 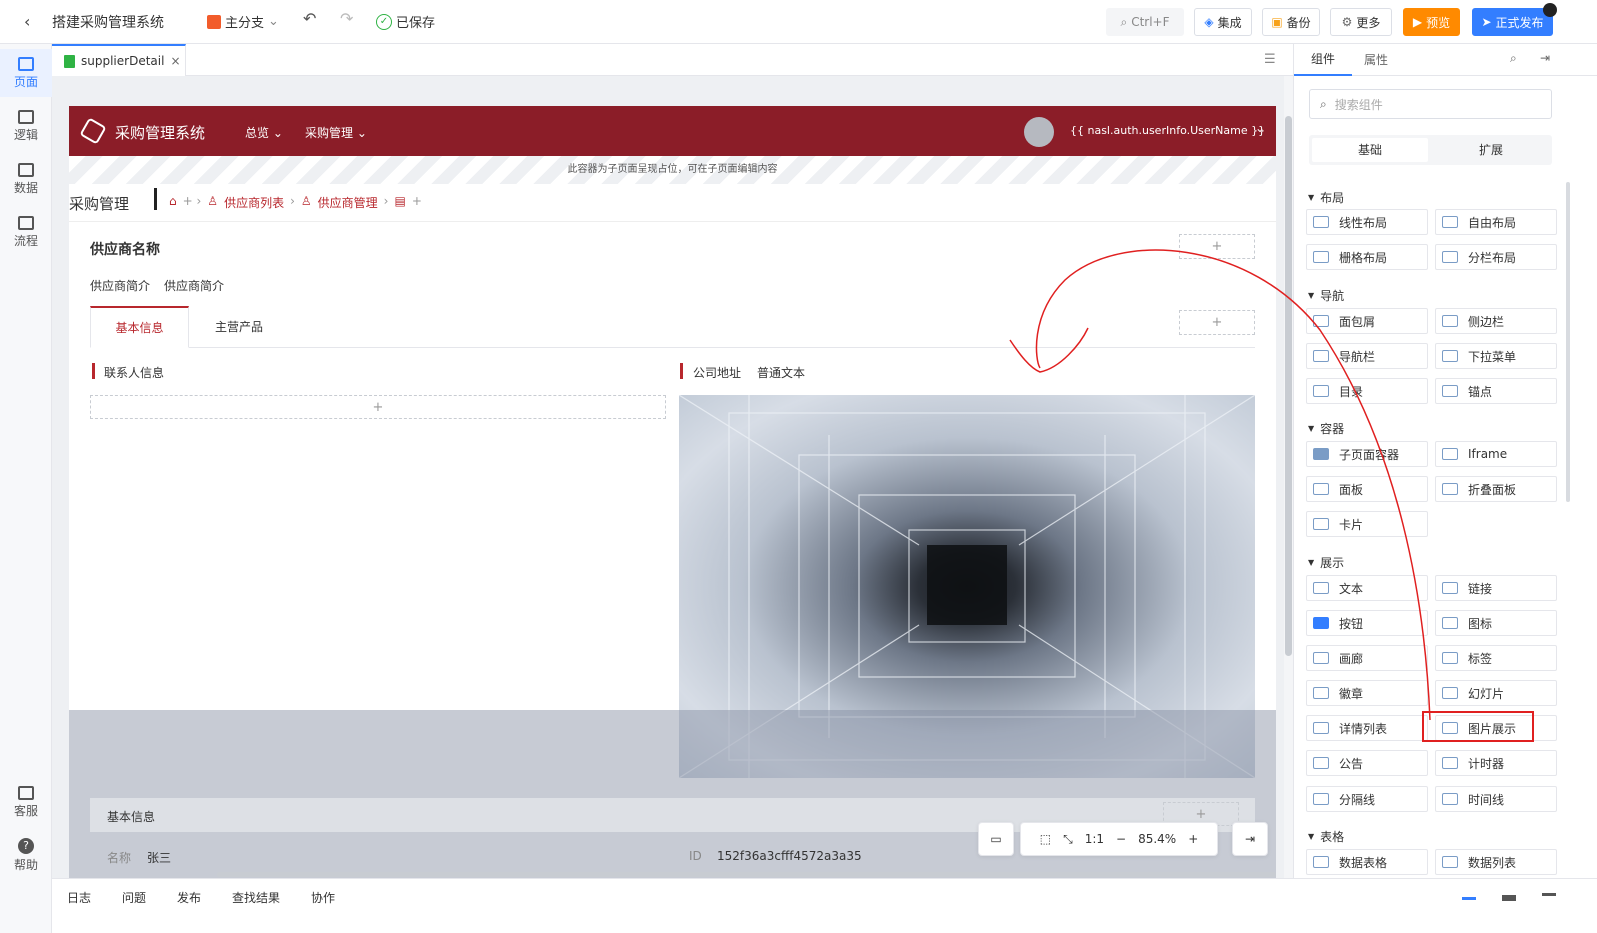 I want to click on comp-collapse: 折叠面板, so click(x=1496, y=489).